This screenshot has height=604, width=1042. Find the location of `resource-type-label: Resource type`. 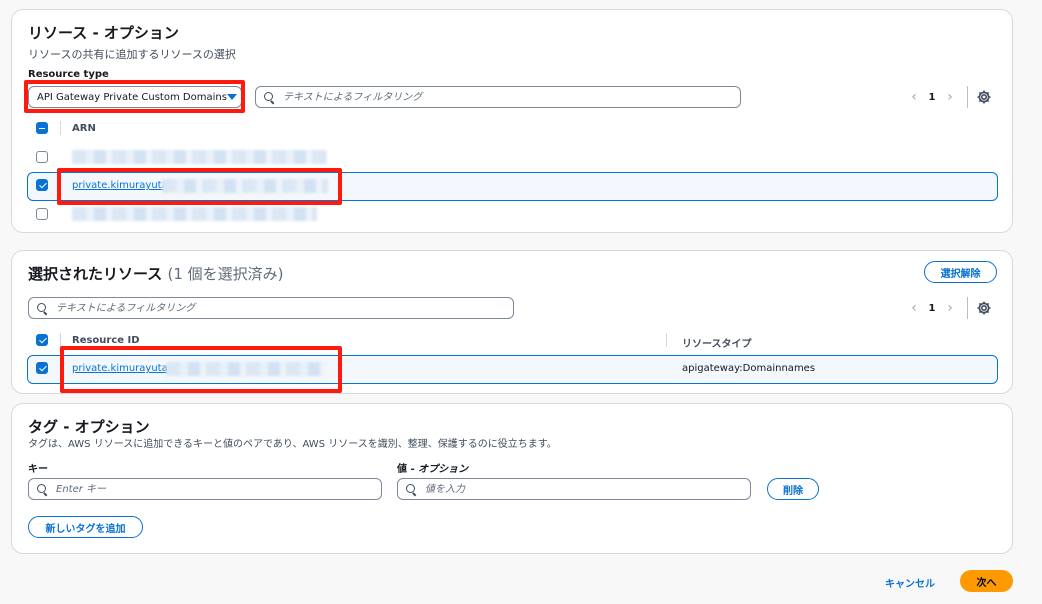

resource-type-label: Resource type is located at coordinates (68, 74).